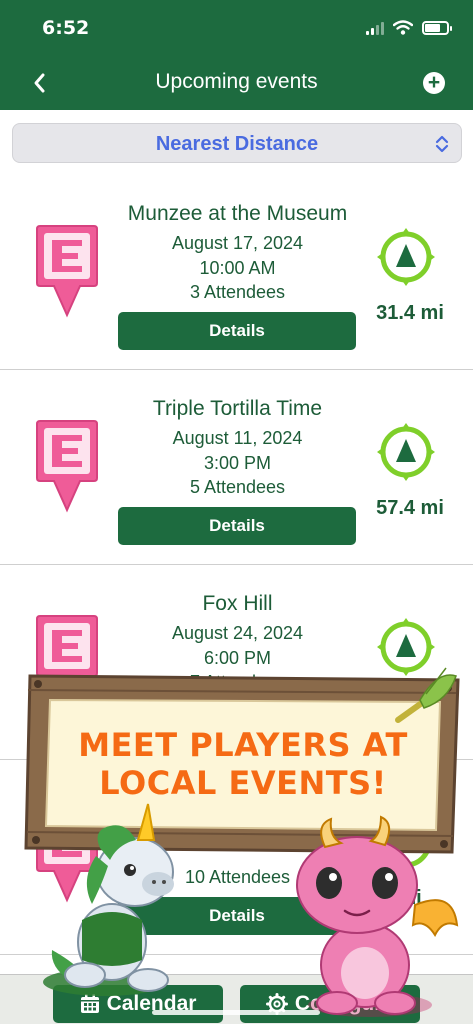  I want to click on calendar-icon, so click(89, 1003).